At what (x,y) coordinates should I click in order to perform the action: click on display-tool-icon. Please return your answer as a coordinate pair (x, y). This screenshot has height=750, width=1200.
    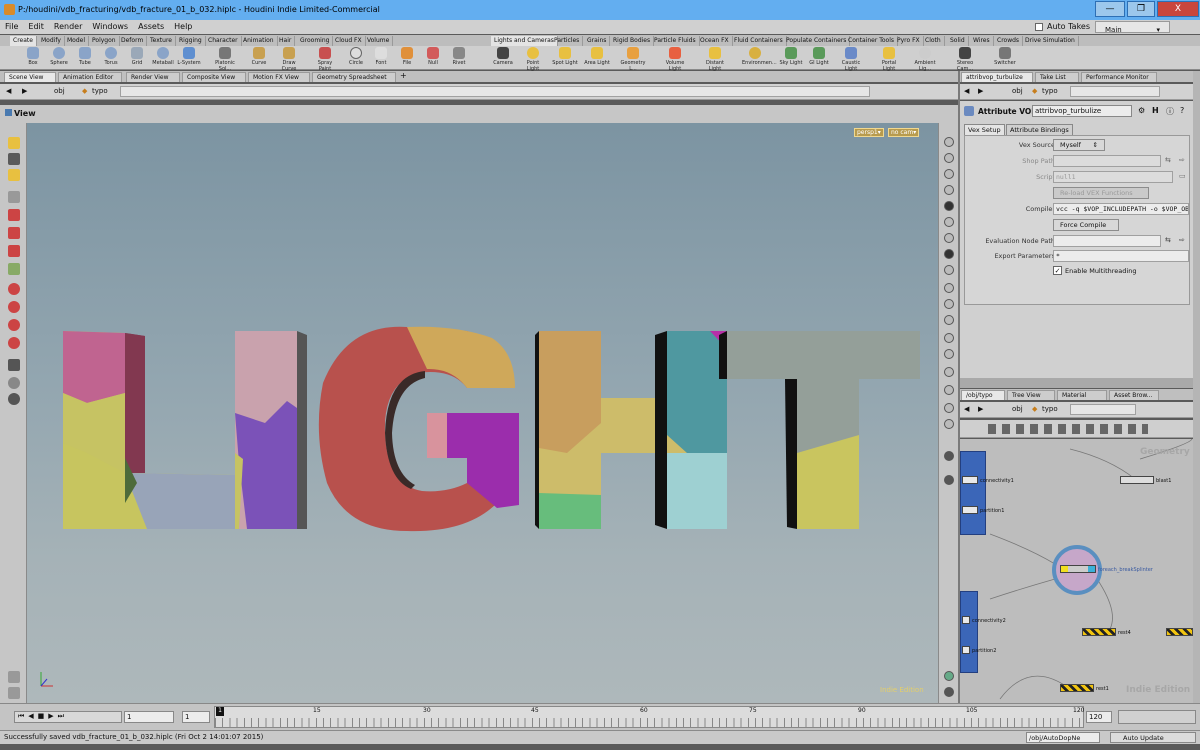
    Looking at the image, I should click on (14, 365).